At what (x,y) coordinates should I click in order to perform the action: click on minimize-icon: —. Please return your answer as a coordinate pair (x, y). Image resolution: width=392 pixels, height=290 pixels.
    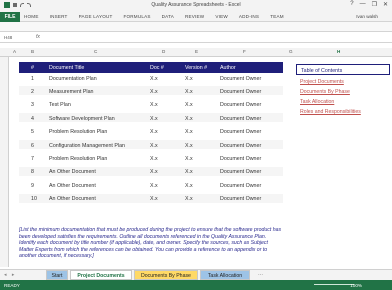
    Looking at the image, I should click on (363, 4).